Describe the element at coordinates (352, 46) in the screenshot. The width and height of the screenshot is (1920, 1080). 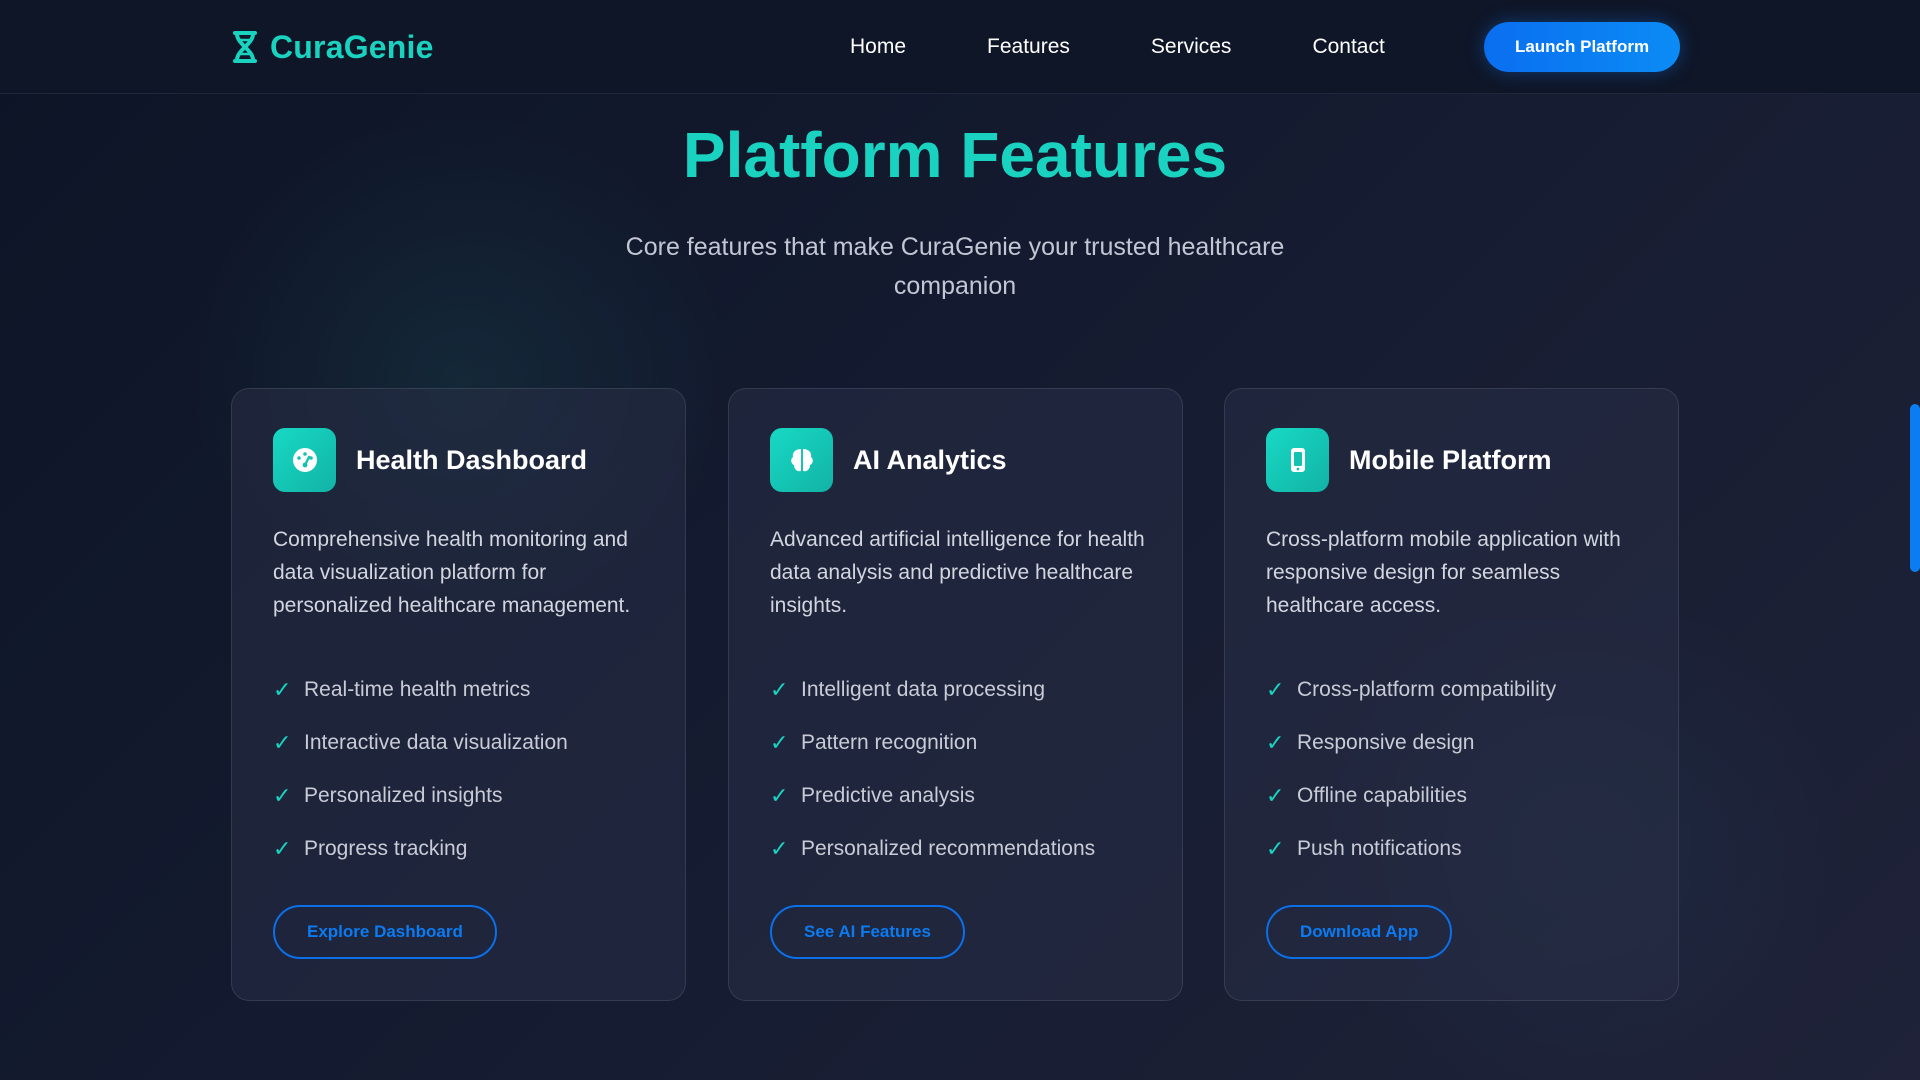
I see `brand-name: CuraGenie` at that location.